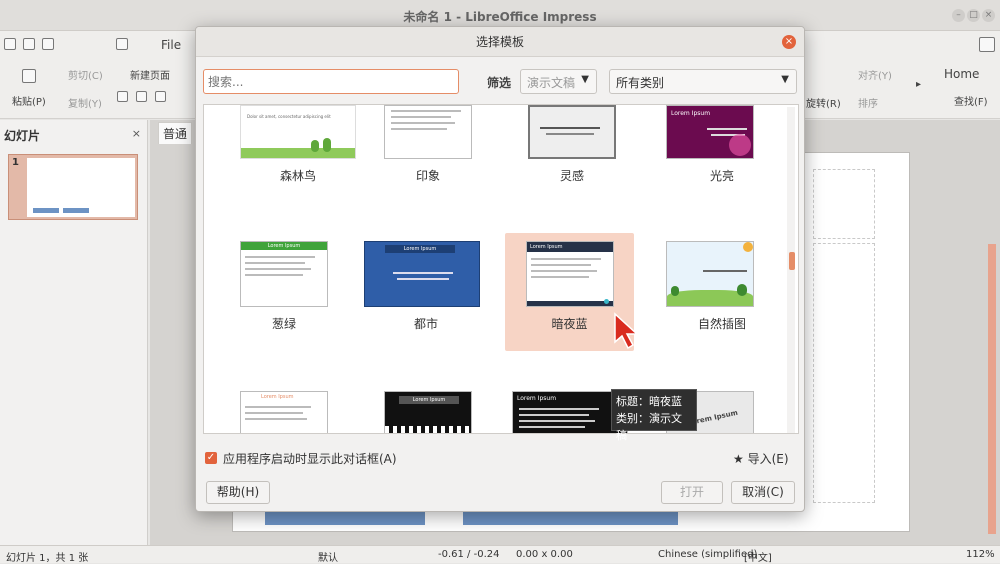 The width and height of the screenshot is (1000, 564). Describe the element at coordinates (500, 42) in the screenshot. I see `dialog-title: 选择模板` at that location.